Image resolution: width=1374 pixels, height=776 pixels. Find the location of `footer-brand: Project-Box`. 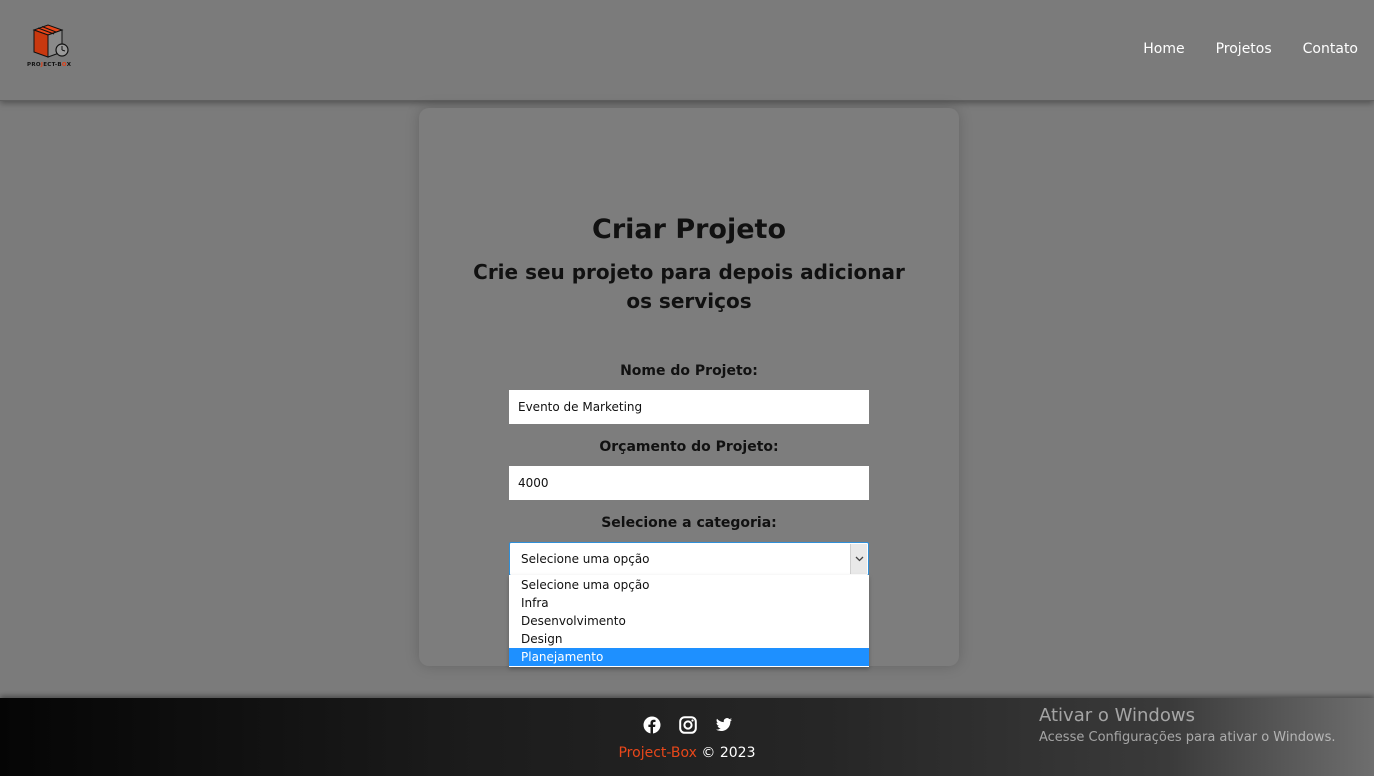

footer-brand: Project-Box is located at coordinates (657, 753).